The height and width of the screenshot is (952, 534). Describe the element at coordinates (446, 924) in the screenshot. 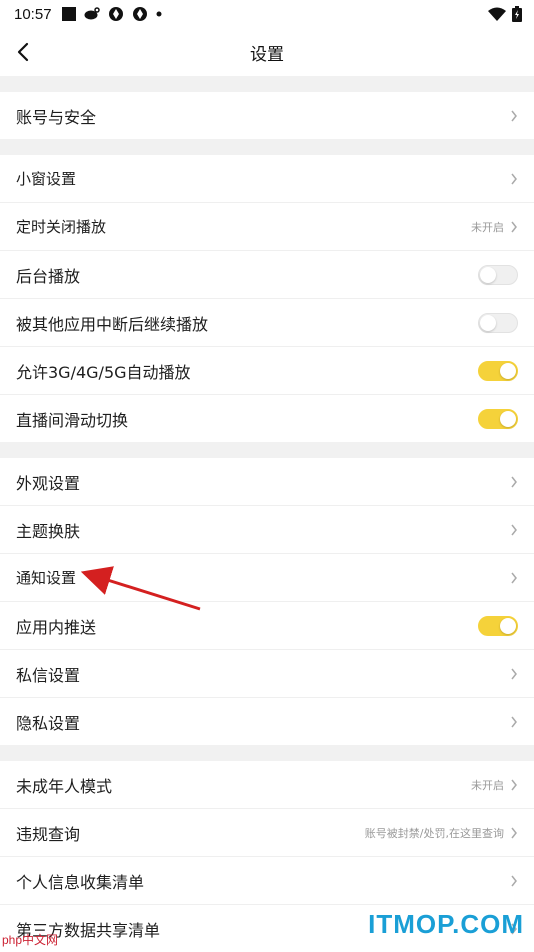

I see `watermark-logo: ITMOP.COM` at that location.